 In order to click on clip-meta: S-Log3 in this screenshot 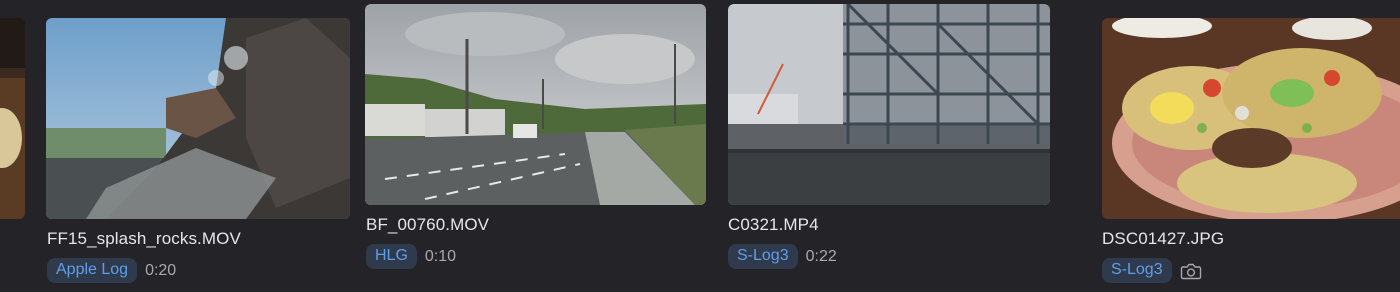, I will do `click(1152, 270)`.